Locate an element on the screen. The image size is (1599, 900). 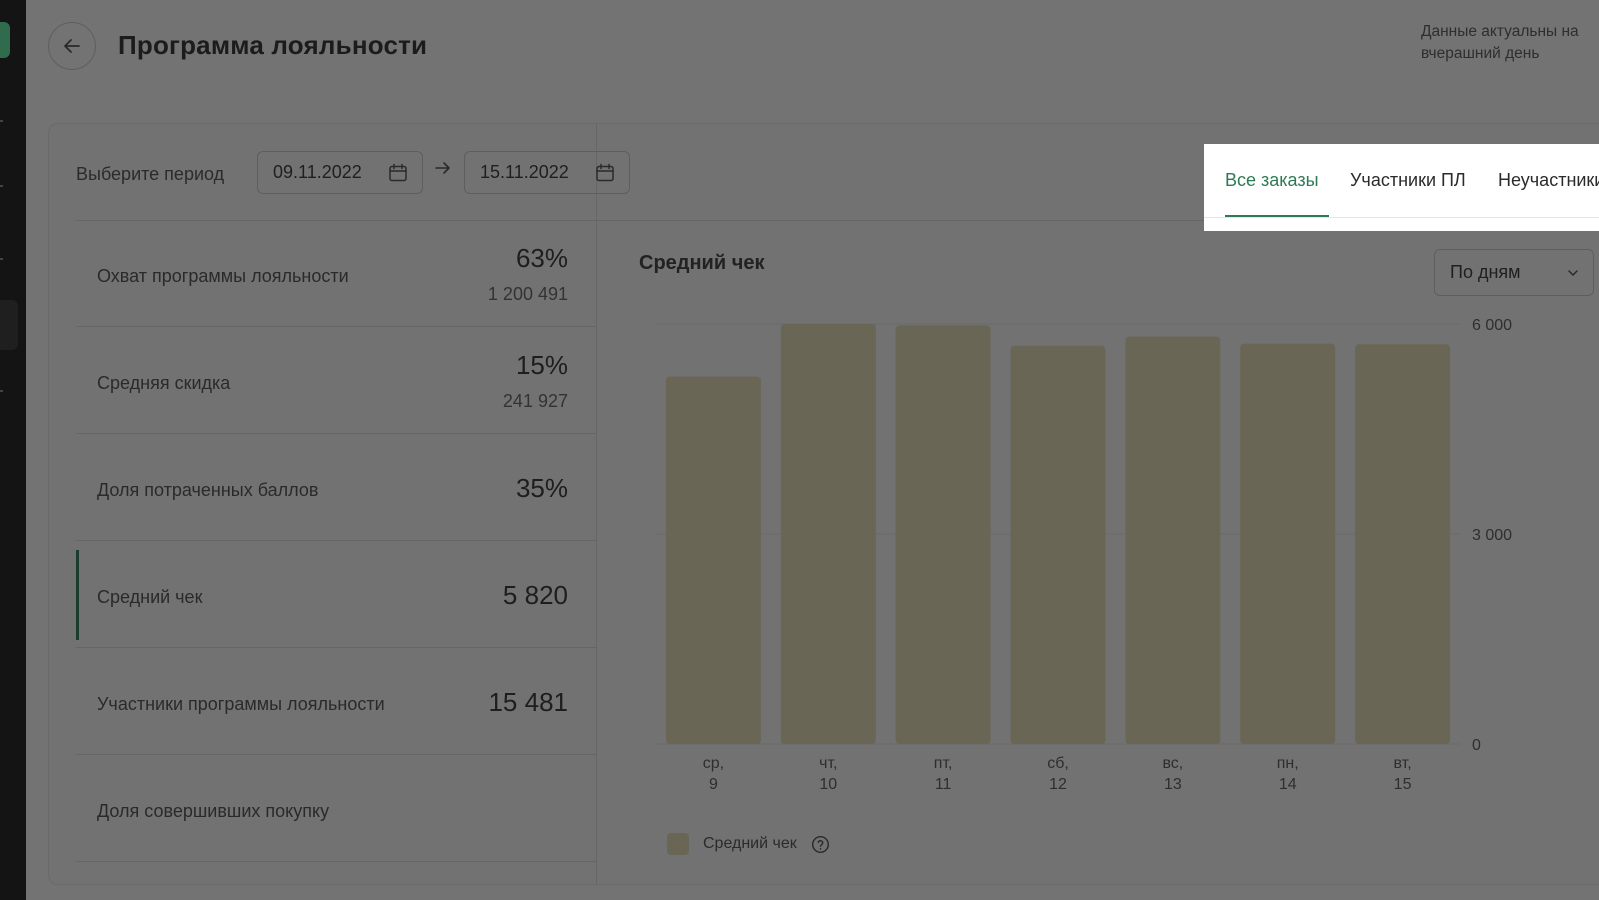
x-tick-label-line: 11 is located at coordinates (943, 784).